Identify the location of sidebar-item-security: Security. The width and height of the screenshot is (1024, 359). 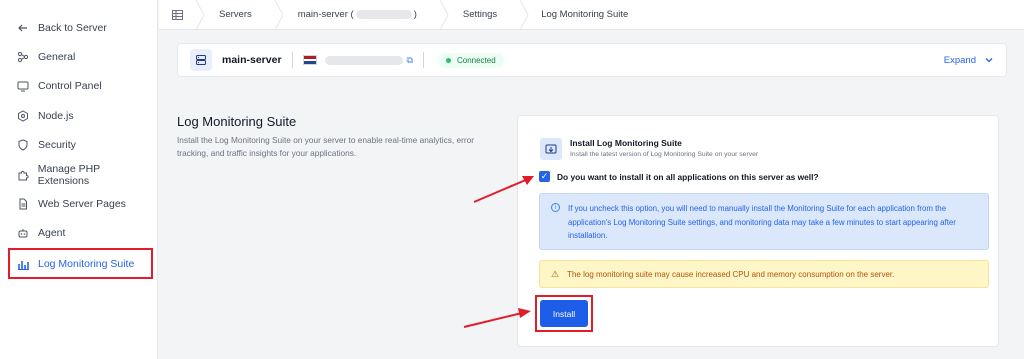
(81, 145).